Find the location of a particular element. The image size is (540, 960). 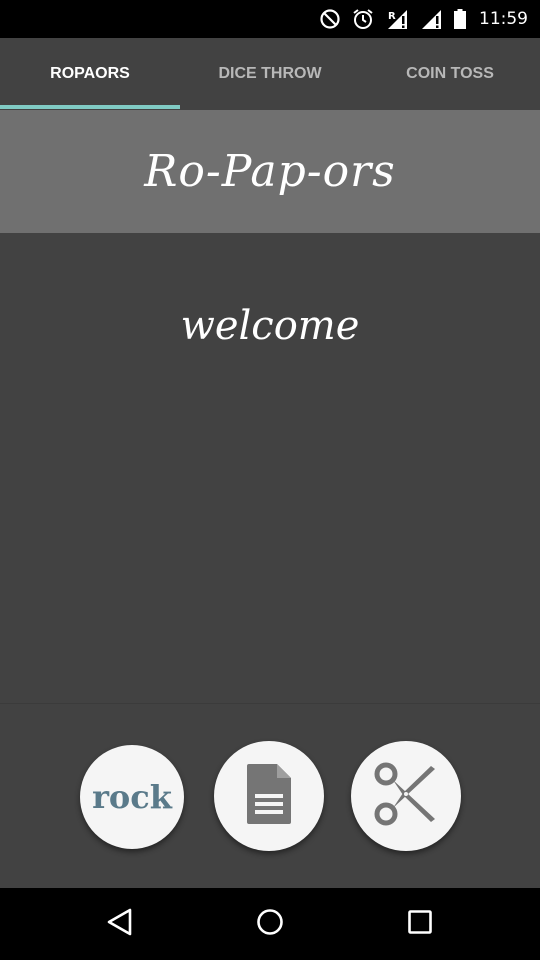

home-button is located at coordinates (270, 924).